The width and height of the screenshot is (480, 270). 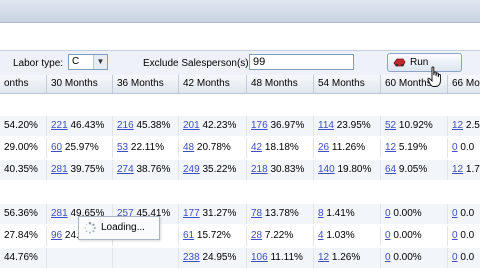 I want to click on table-cell: 53 22.11%, so click(x=145, y=148).